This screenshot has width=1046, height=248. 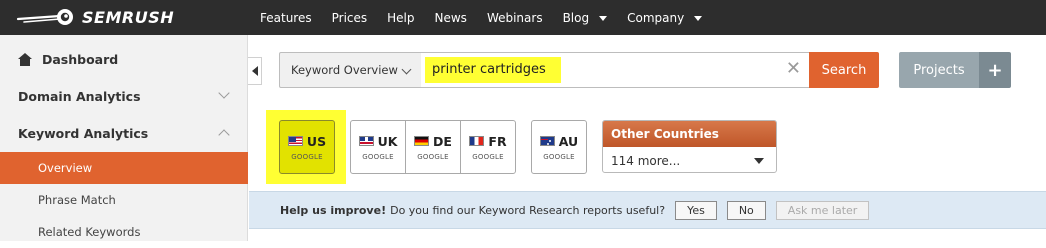 I want to click on semrush-logo-icon, so click(x=44, y=17).